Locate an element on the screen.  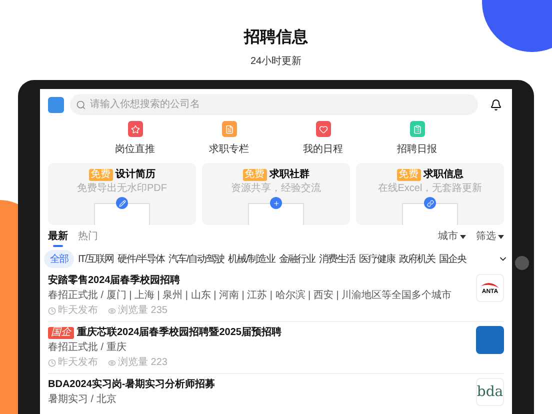
category-chip: 汽车/自动驾驶 is located at coordinates (196, 259).